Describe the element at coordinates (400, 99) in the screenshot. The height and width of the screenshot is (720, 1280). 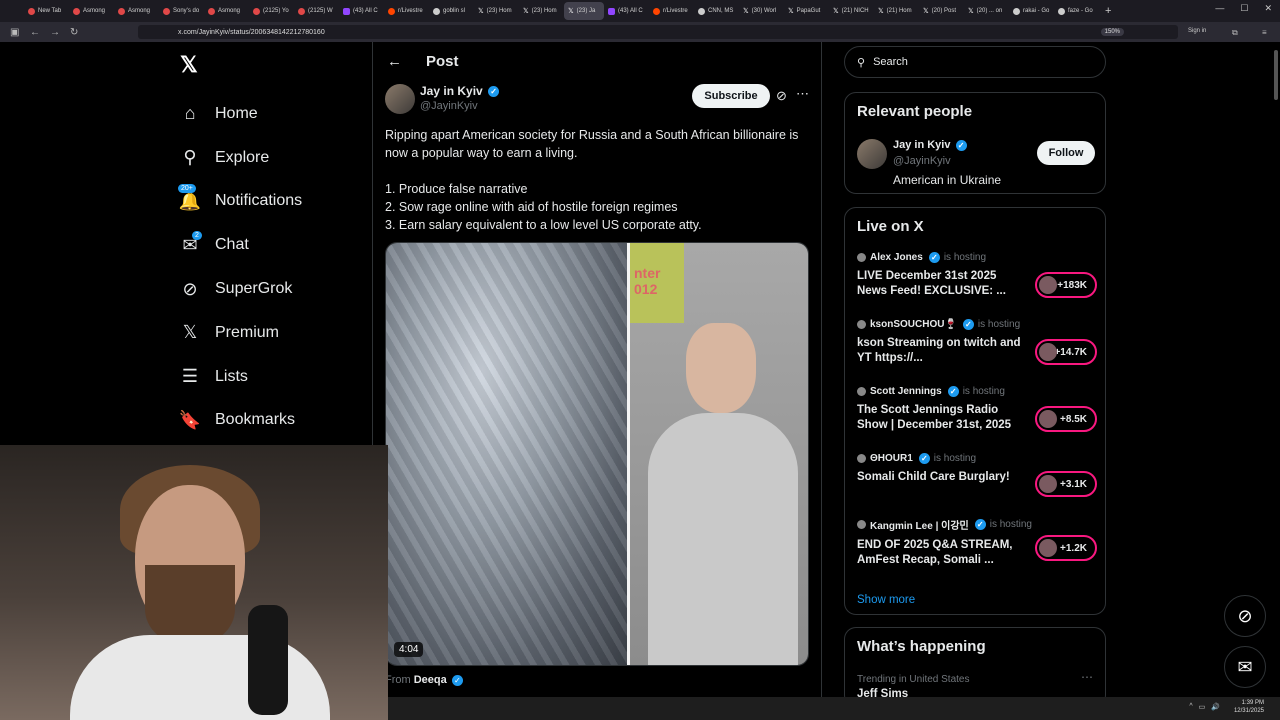
I see `author-avatar` at that location.